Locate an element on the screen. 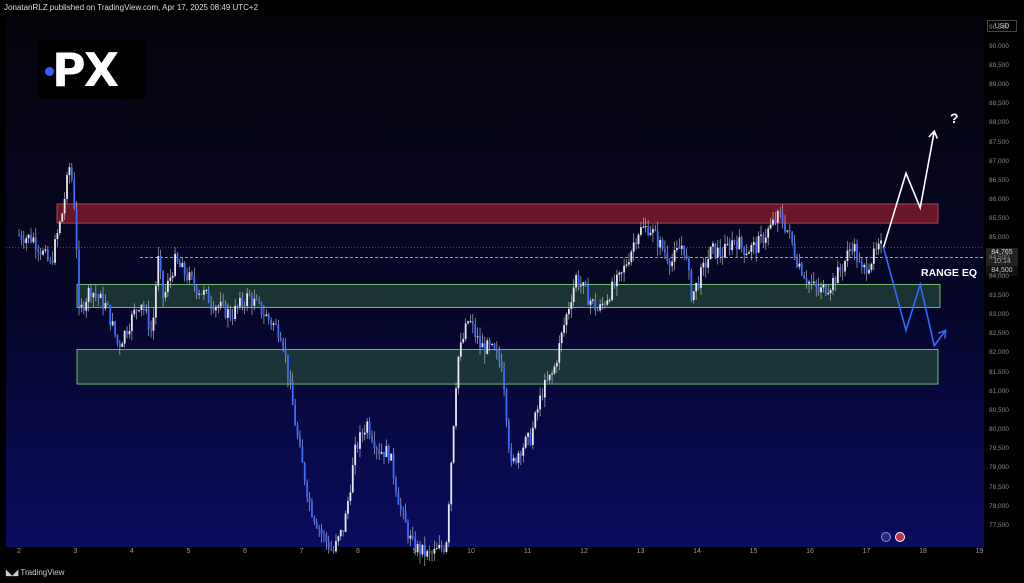 The image size is (1024, 583). price-tick-label: 80,500 is located at coordinates (999, 410).